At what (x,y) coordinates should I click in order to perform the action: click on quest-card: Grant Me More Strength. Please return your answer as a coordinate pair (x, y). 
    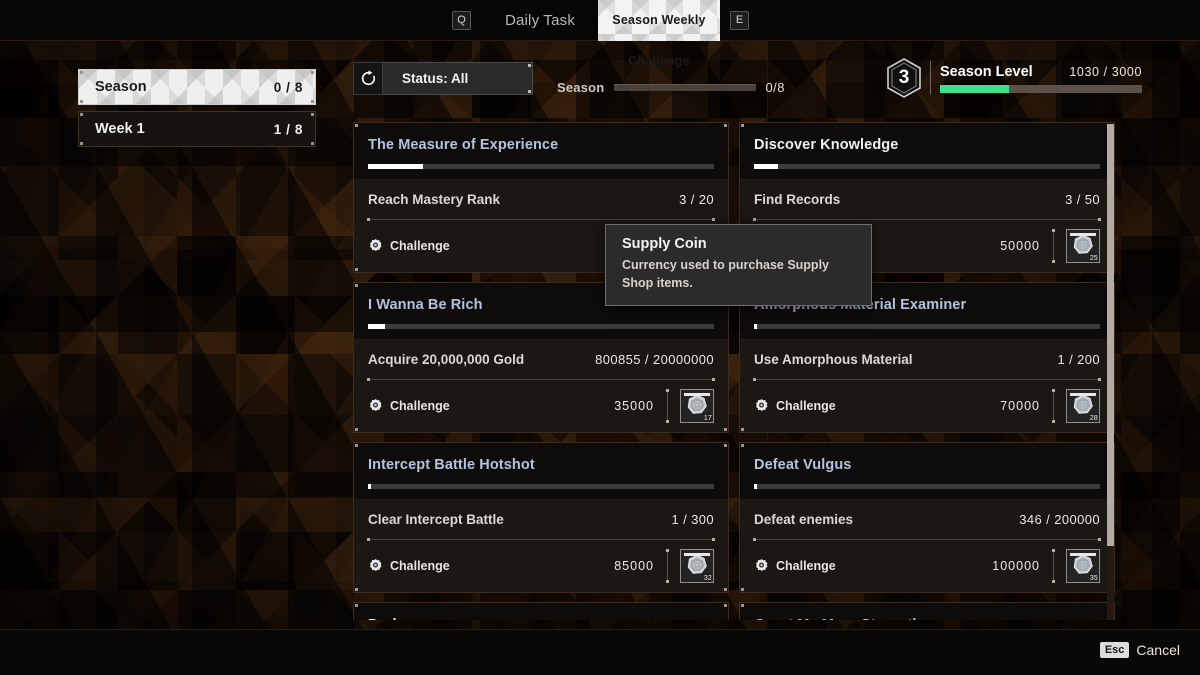
    Looking at the image, I should click on (927, 611).